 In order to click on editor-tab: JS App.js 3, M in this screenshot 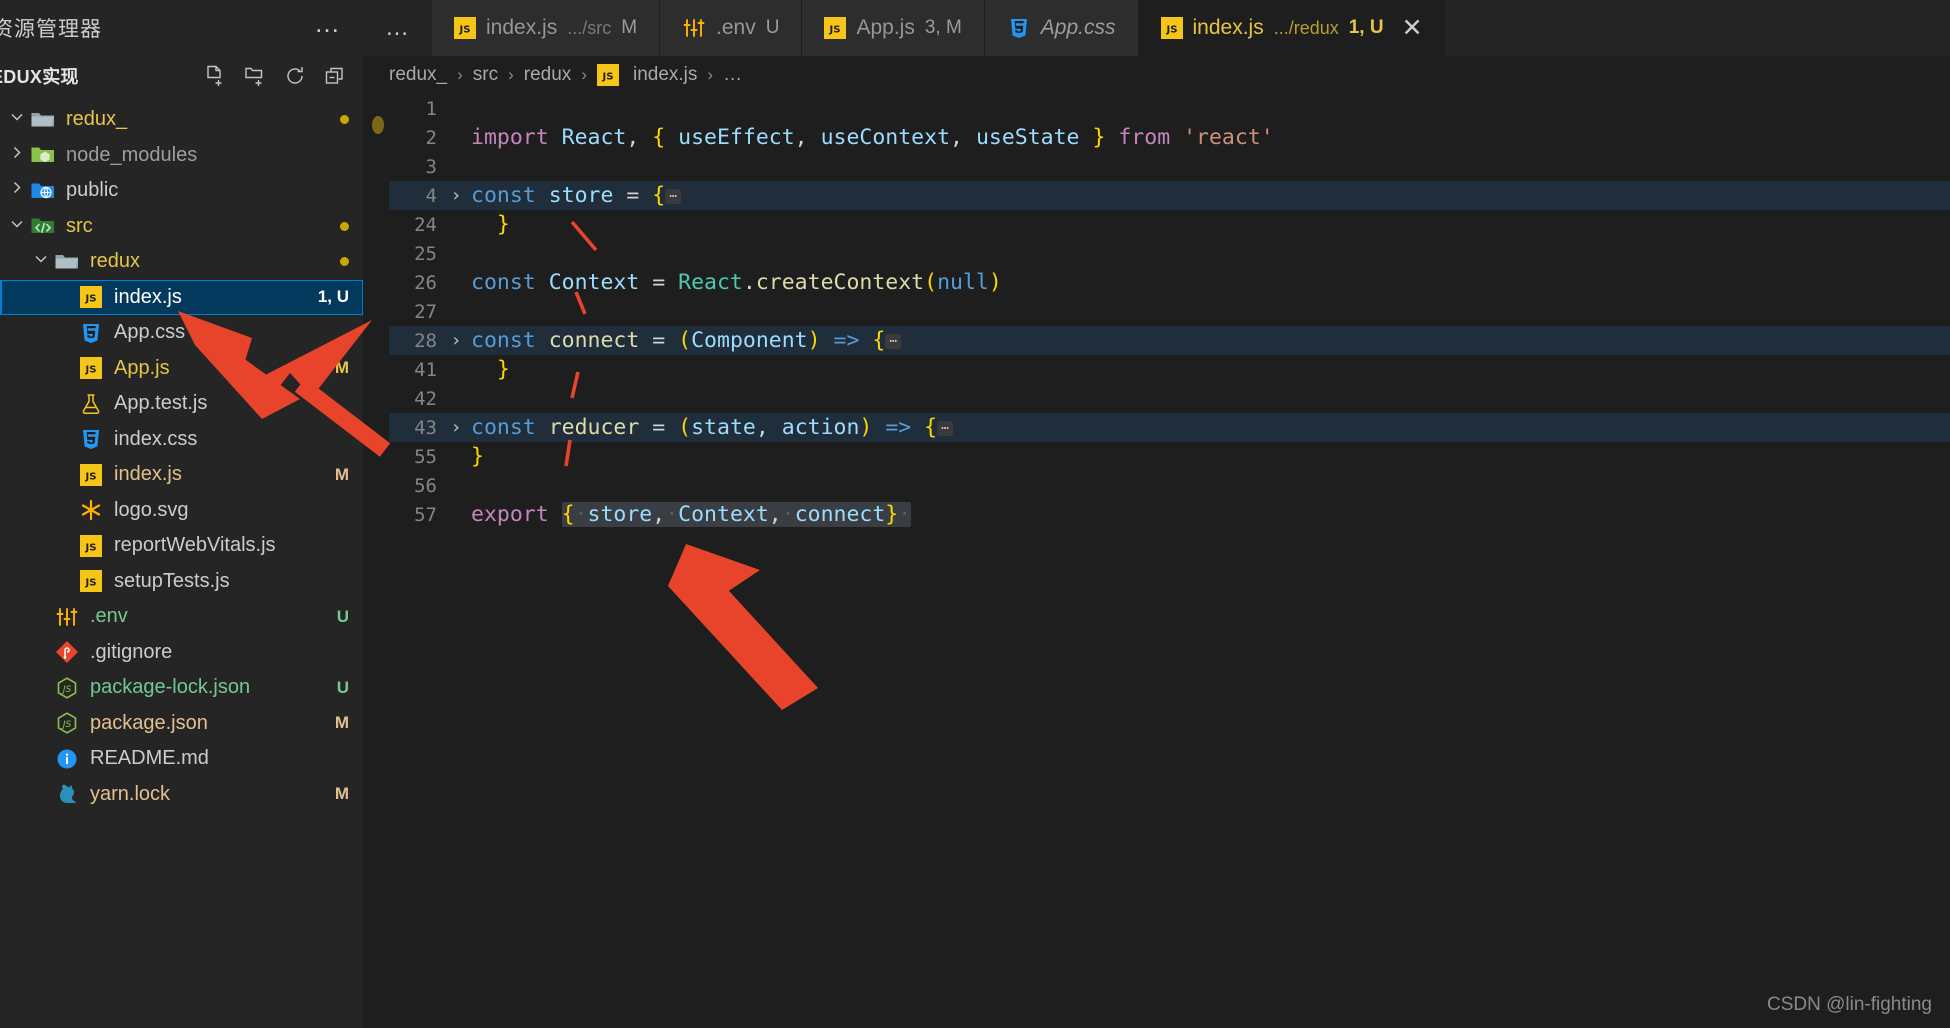, I will do `click(893, 28)`.